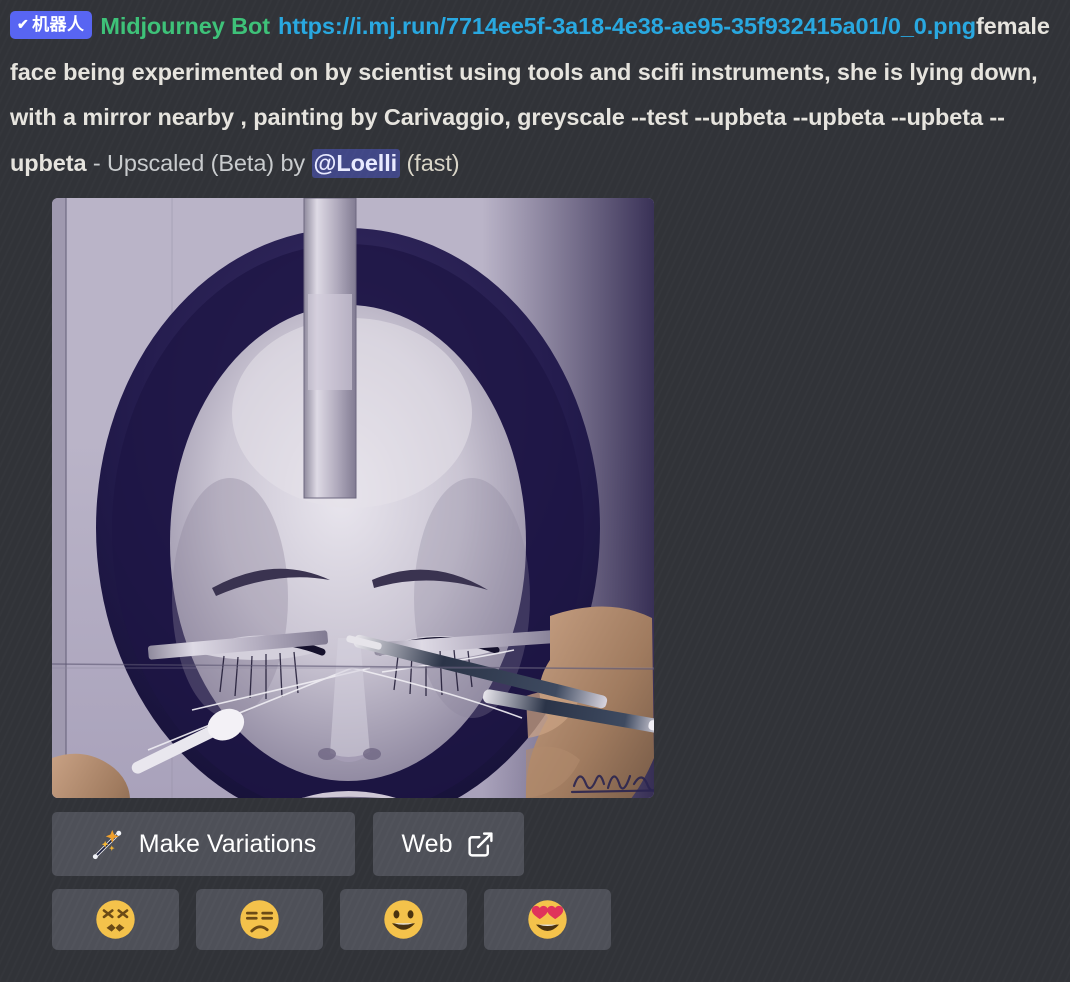 The height and width of the screenshot is (982, 1070). What do you see at coordinates (356, 163) in the screenshot?
I see `user-mention: @Loelli` at bounding box center [356, 163].